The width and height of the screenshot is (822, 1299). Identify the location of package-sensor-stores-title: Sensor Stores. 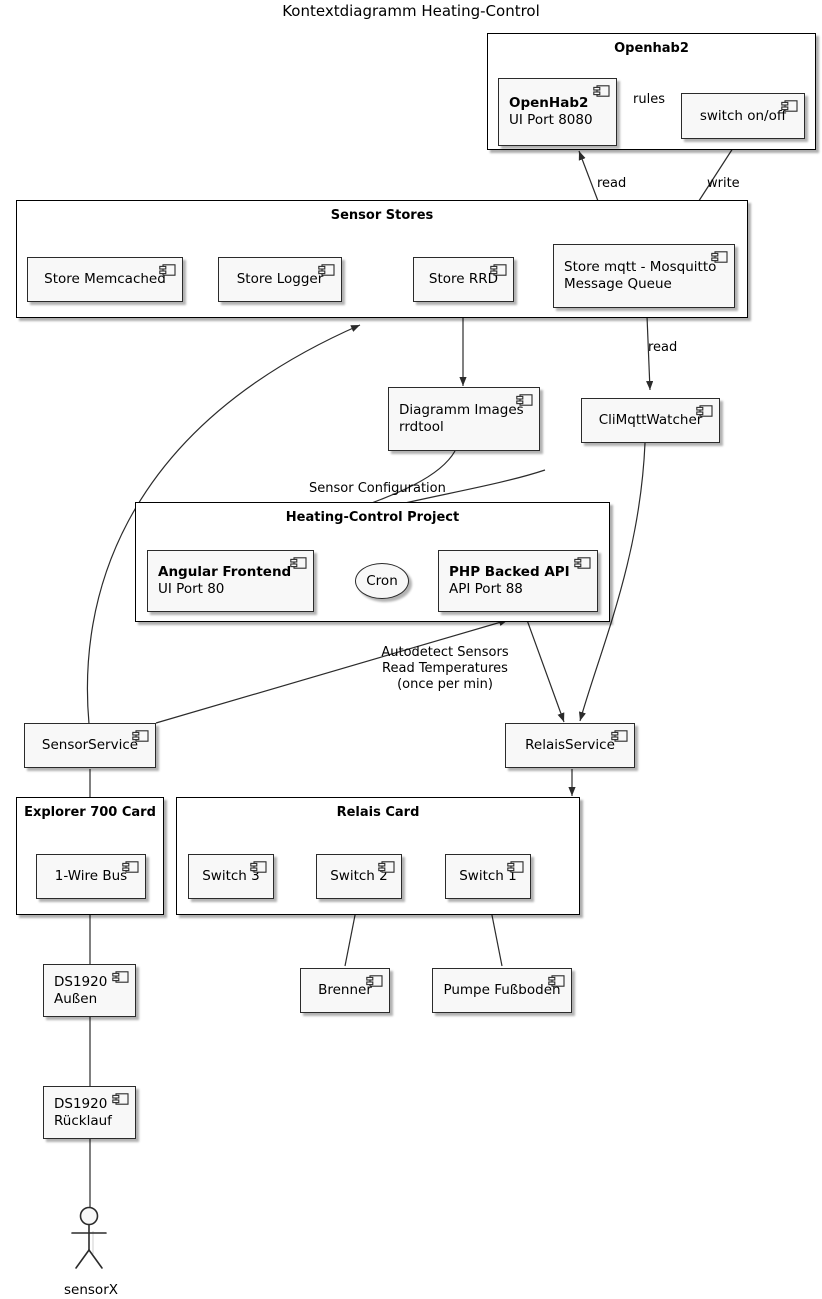
(382, 215).